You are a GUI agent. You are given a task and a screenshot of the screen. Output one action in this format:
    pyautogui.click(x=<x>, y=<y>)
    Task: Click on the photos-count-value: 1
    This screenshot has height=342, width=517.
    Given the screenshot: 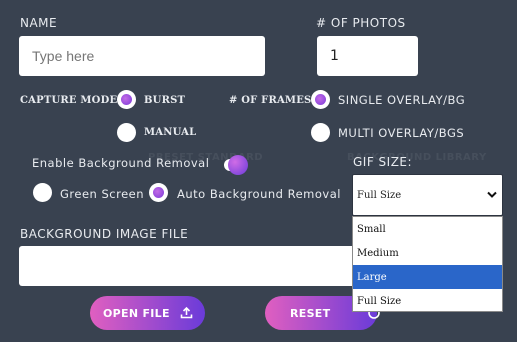 What is the action you would take?
    pyautogui.click(x=334, y=56)
    